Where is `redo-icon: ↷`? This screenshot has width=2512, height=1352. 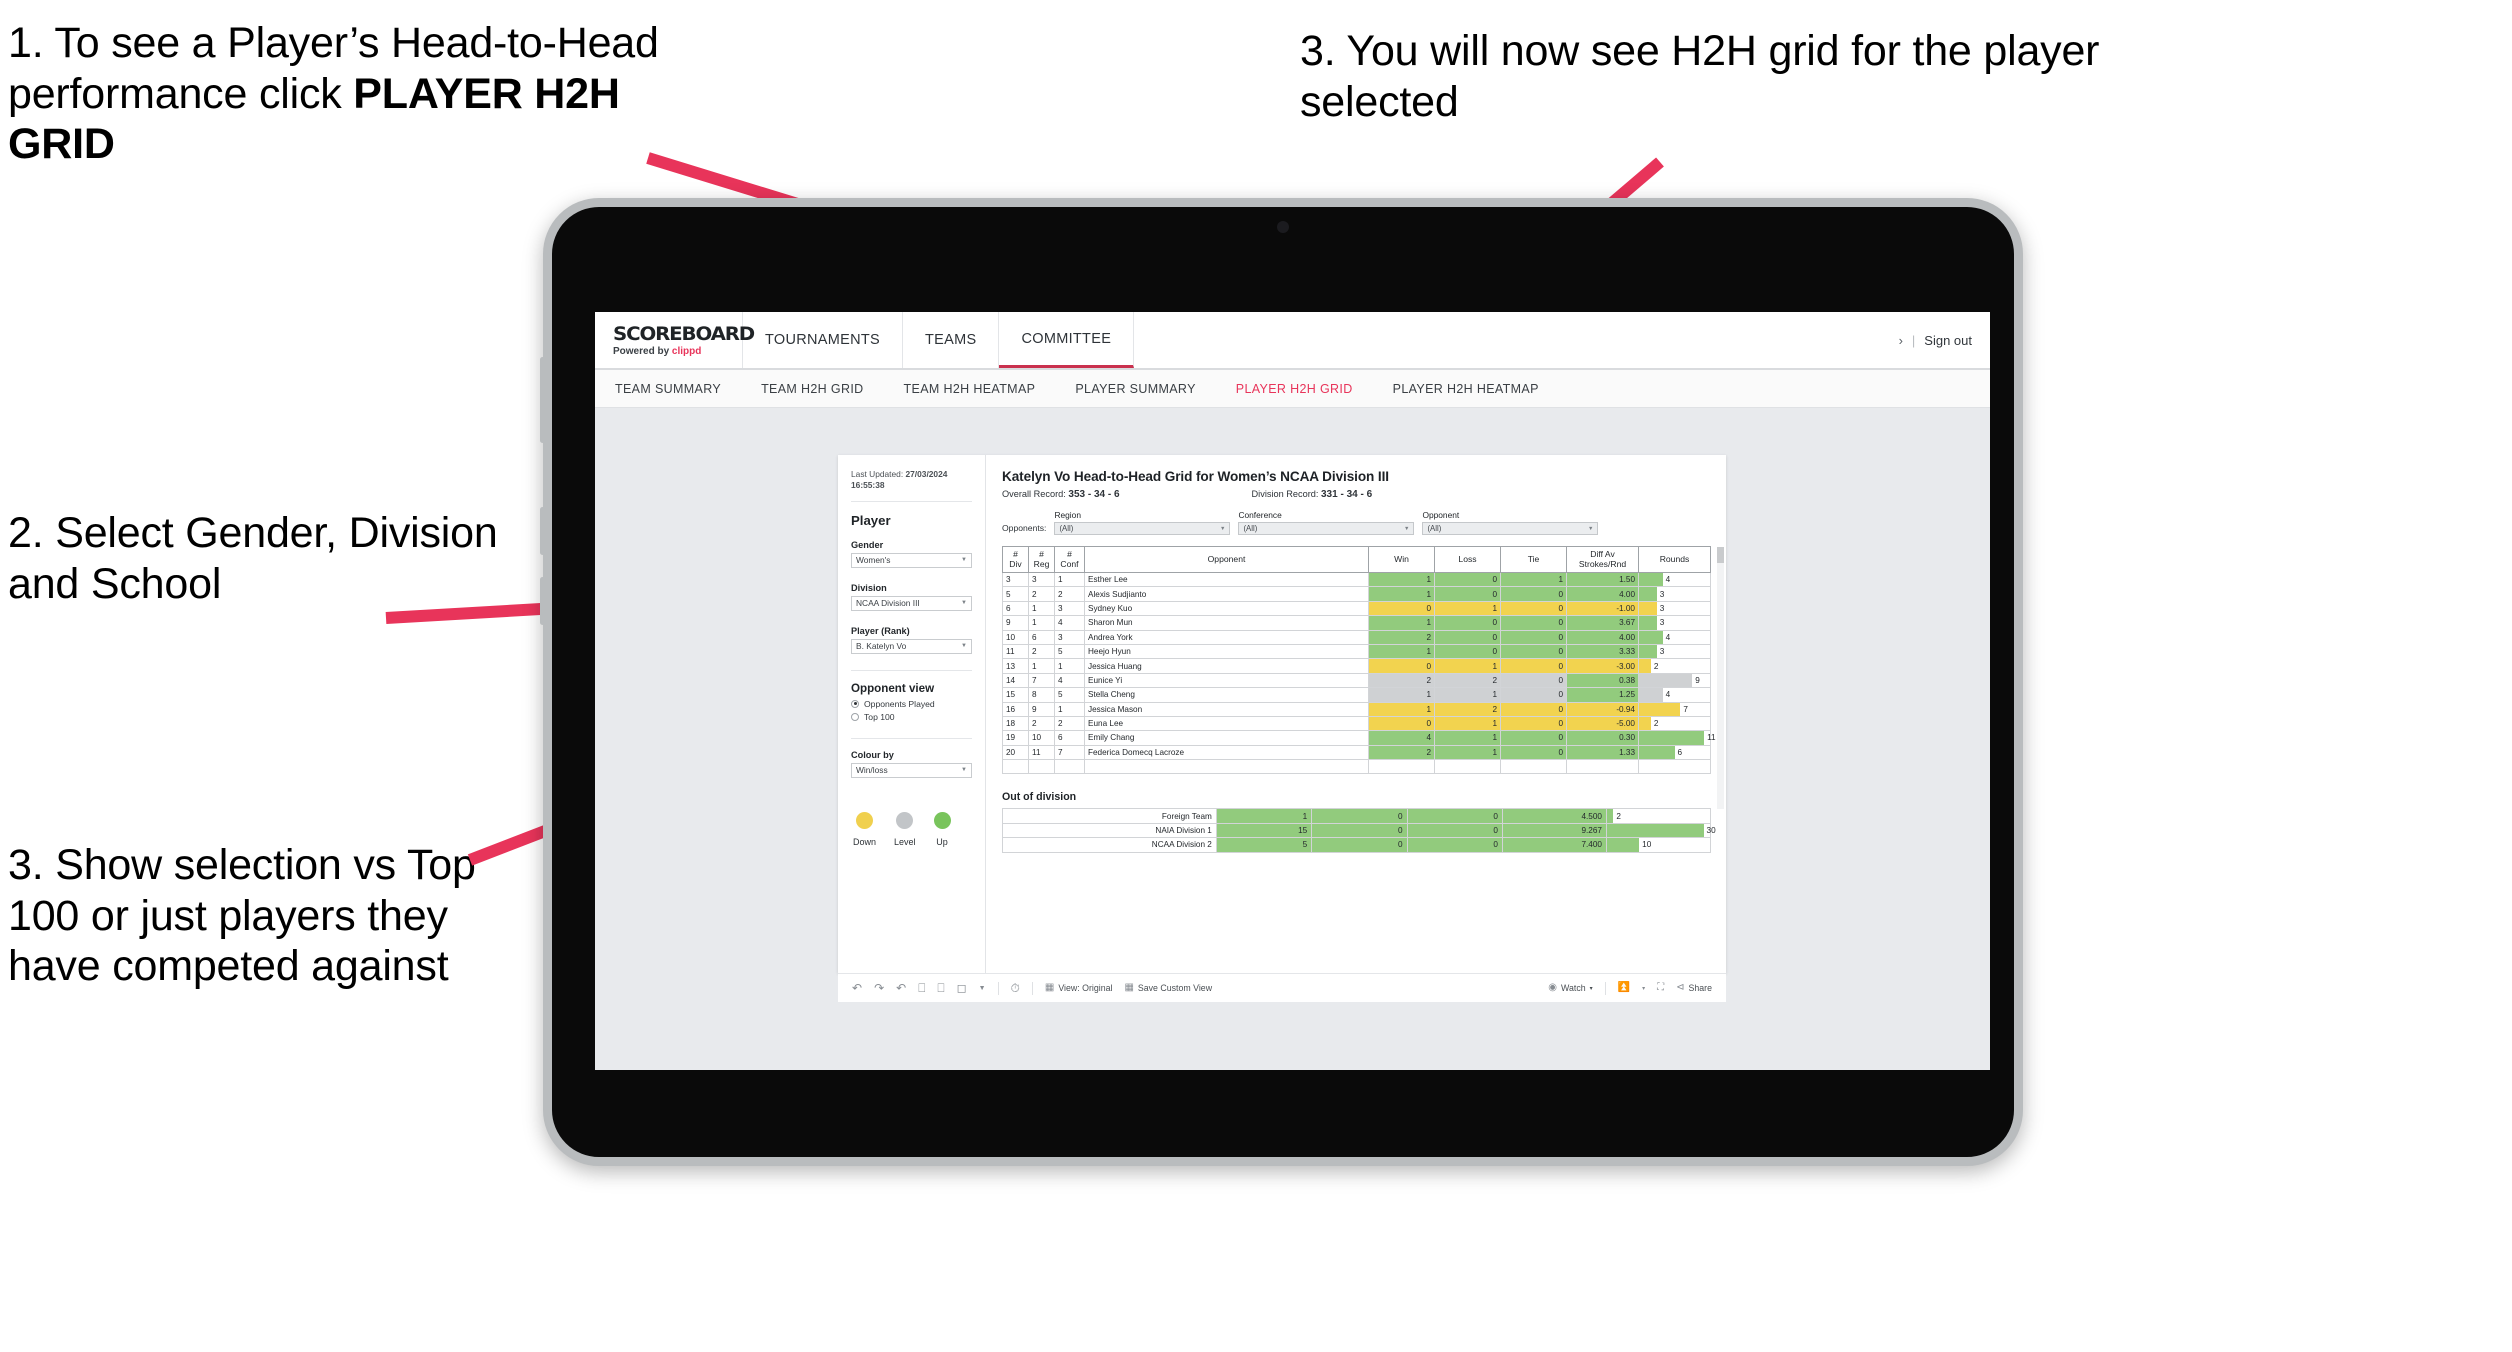 redo-icon: ↷ is located at coordinates (879, 988).